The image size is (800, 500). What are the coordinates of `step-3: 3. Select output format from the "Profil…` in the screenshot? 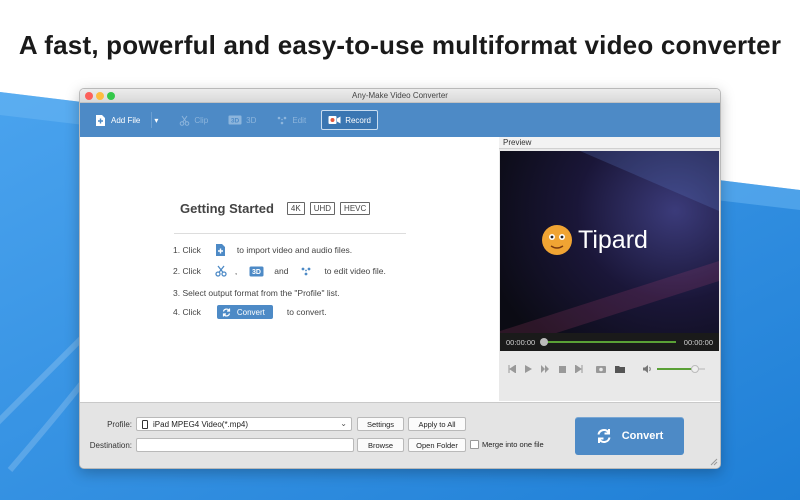 It's located at (256, 293).